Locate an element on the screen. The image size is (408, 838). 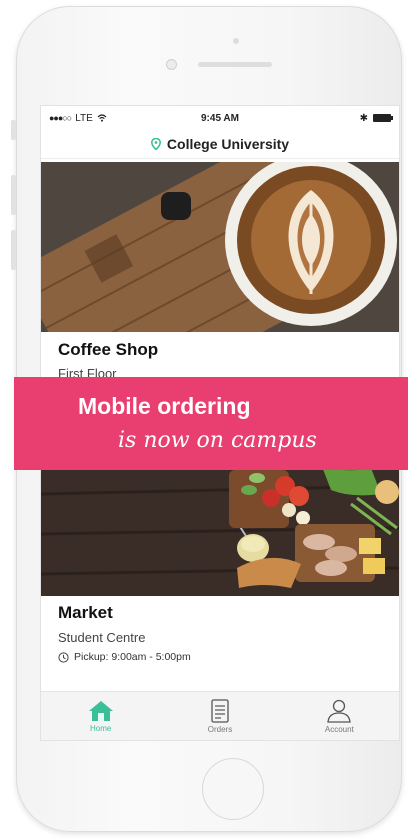
tab-home: Home is located at coordinates (100, 716).